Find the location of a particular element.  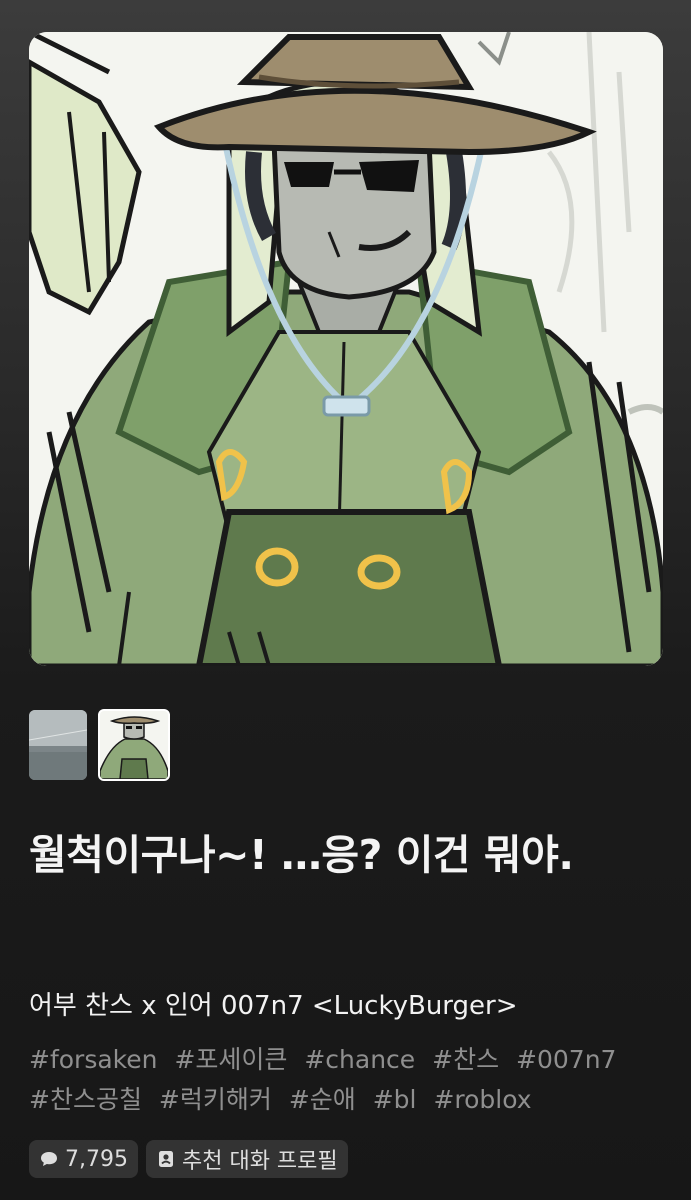

stats-row: 7,795 추천 대화 프로필 is located at coordinates (188, 1159).